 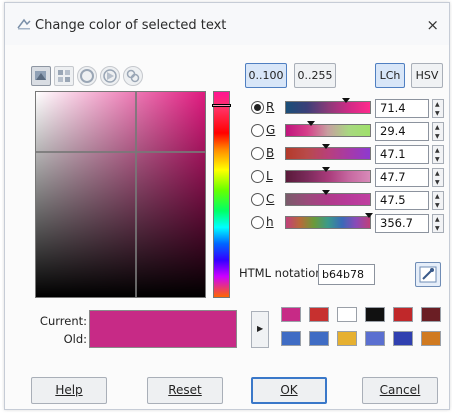 What do you see at coordinates (227, 24) in the screenshot?
I see `title-bar: Change color of selected text ×` at bounding box center [227, 24].